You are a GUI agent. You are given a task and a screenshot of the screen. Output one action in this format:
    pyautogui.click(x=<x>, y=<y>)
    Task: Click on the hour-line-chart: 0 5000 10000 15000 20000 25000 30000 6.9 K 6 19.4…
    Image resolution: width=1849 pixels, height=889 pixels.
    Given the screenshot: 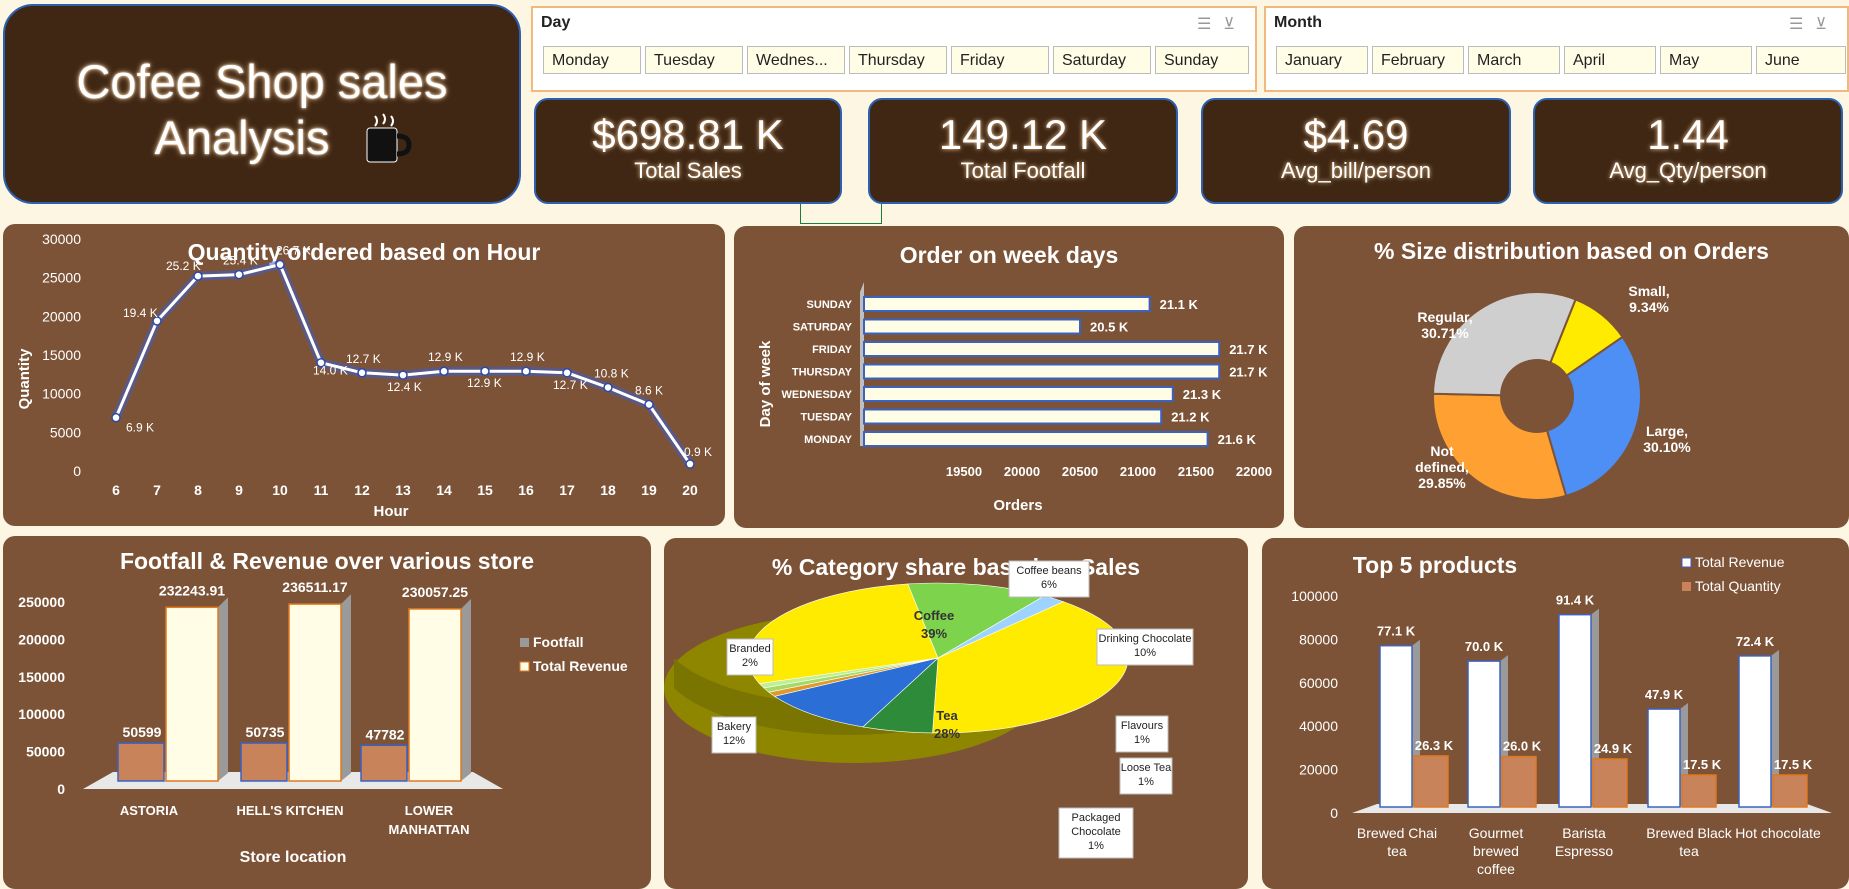 What is the action you would take?
    pyautogui.click(x=364, y=375)
    